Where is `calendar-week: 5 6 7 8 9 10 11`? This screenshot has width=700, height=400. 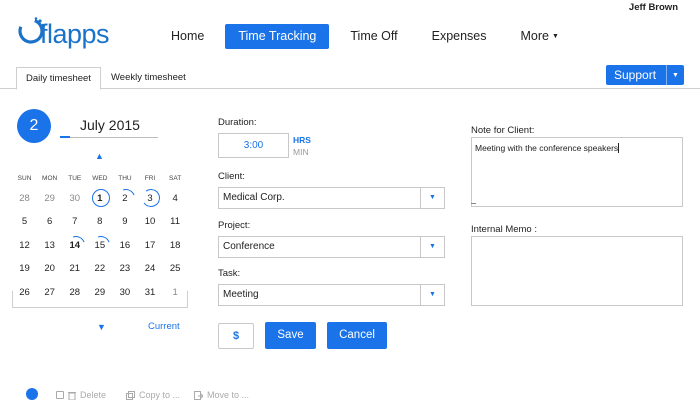 calendar-week: 5 6 7 8 9 10 11 is located at coordinates (100, 223).